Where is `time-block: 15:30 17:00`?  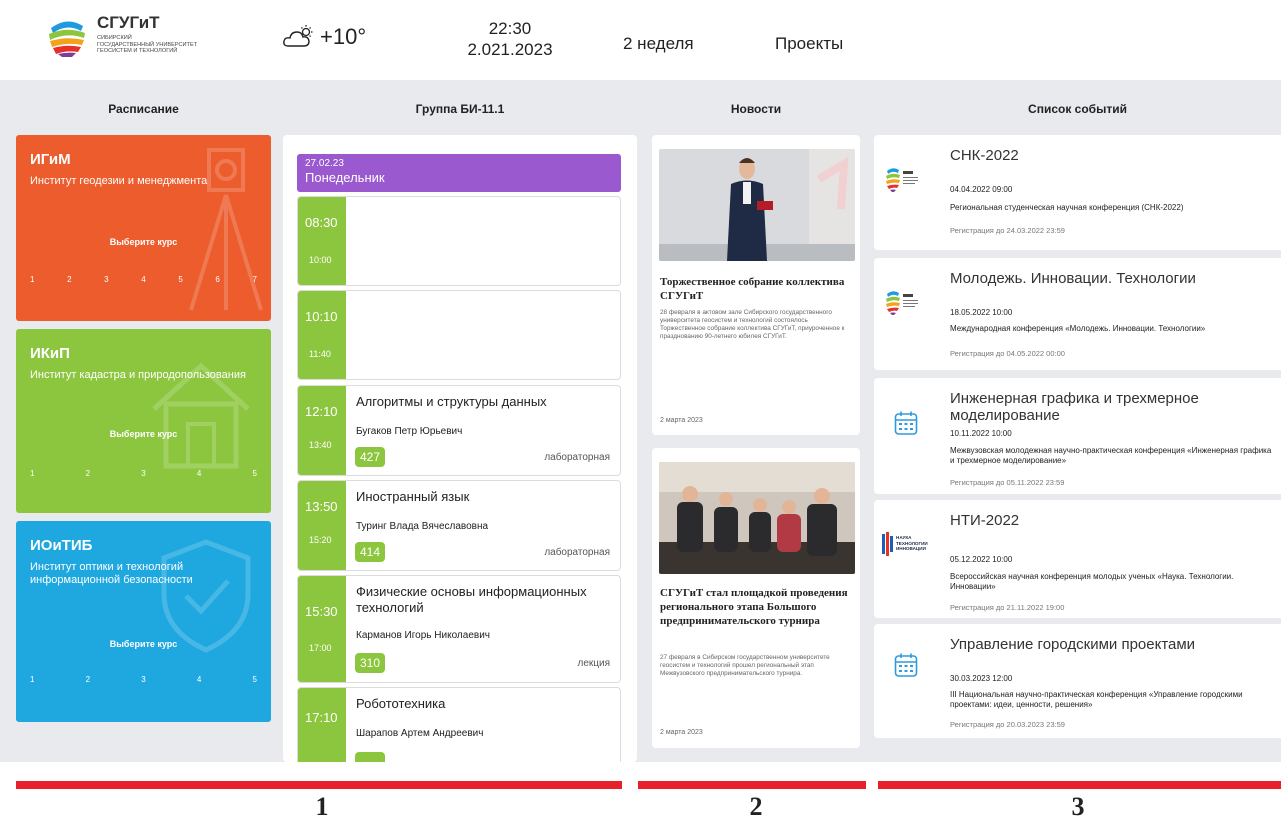
time-block: 15:30 17:00 is located at coordinates (322, 629).